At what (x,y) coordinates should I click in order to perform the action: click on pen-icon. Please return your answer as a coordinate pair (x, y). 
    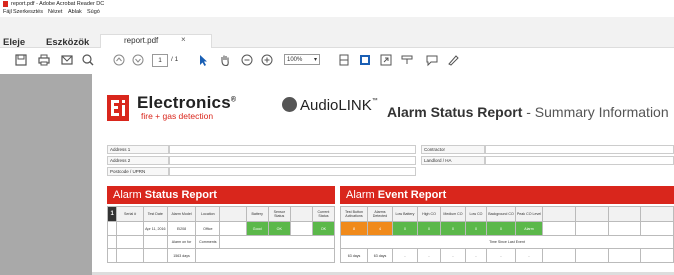
    Looking at the image, I should click on (453, 60).